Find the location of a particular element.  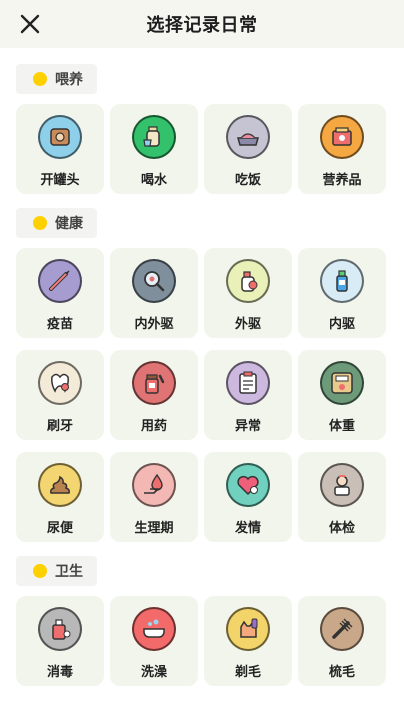

category-name: 尿便 is located at coordinates (59, 528).